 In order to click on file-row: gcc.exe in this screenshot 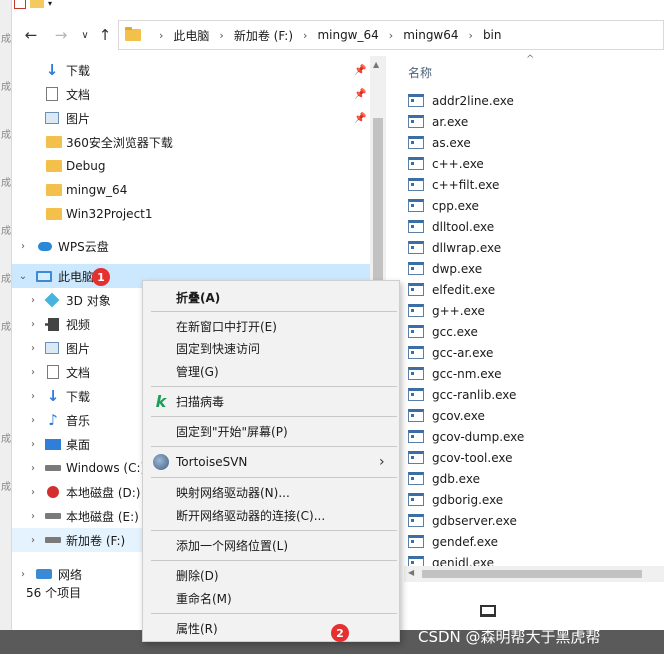, I will do `click(534, 331)`.